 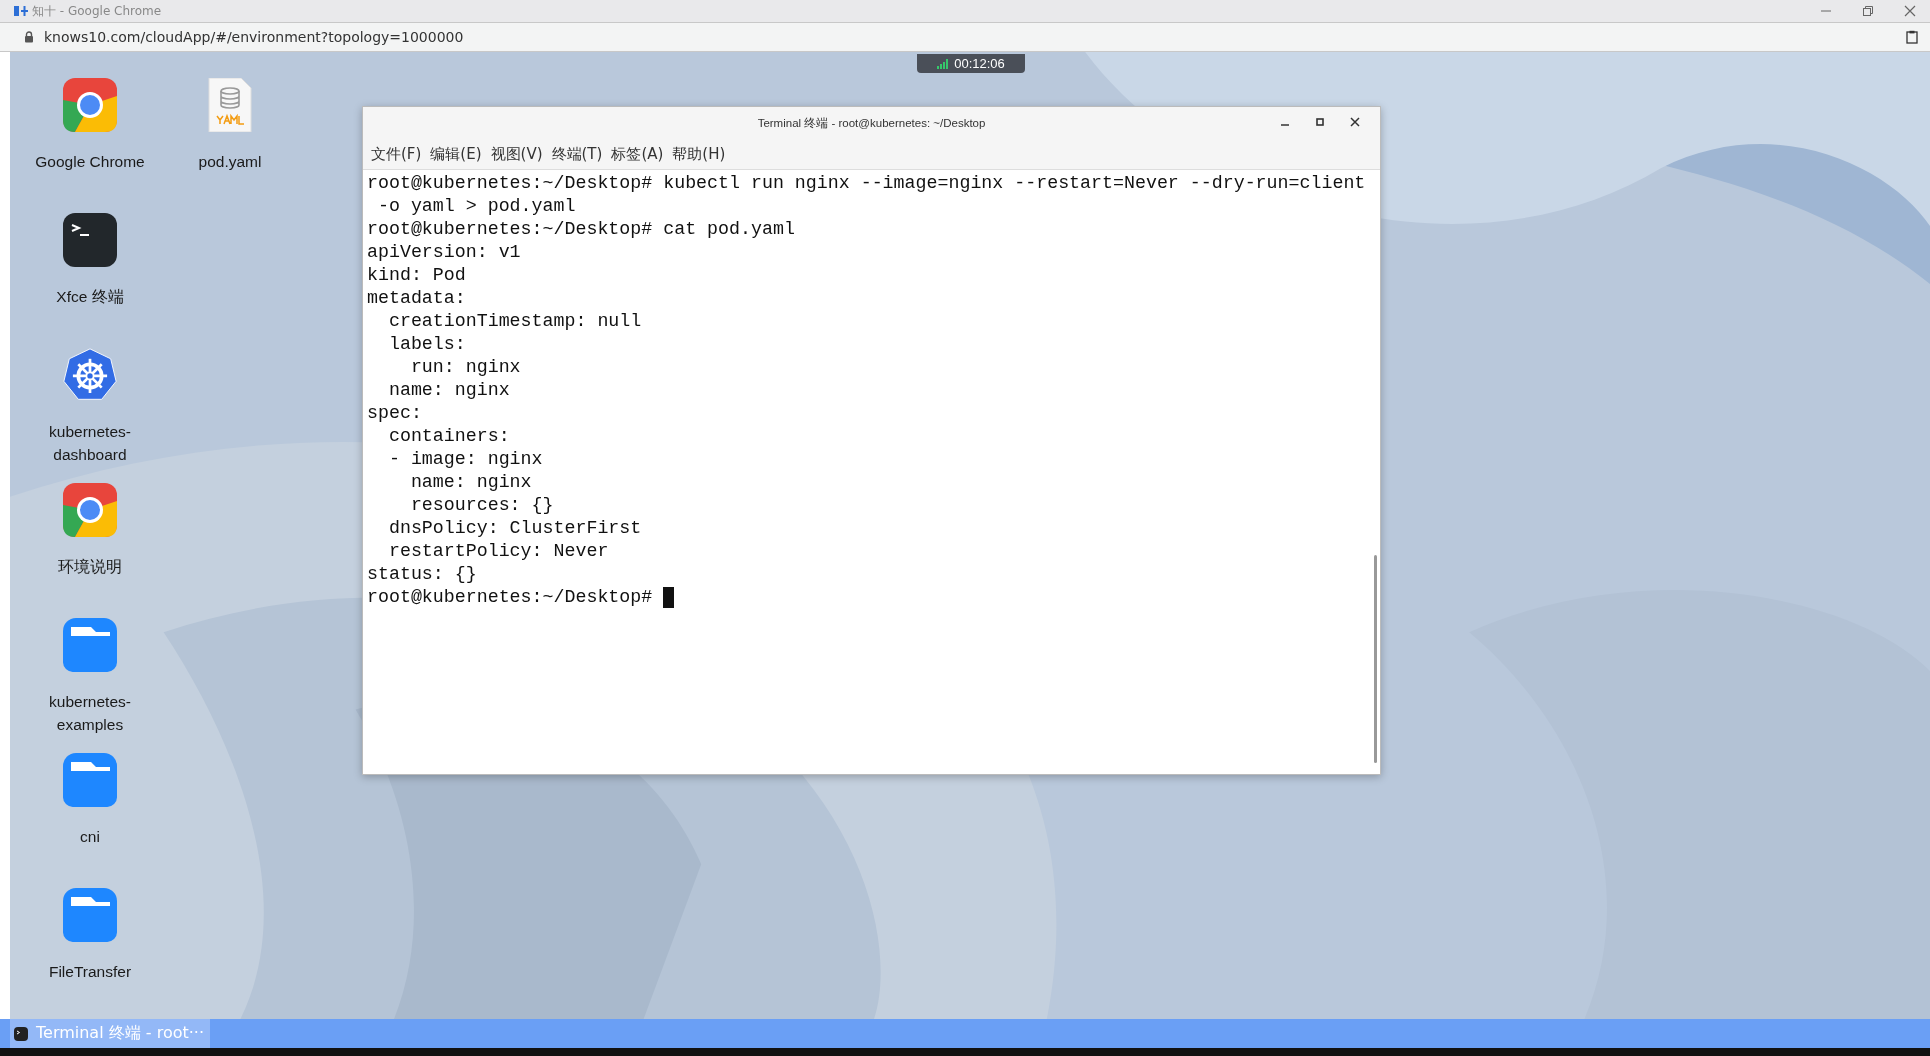 What do you see at coordinates (448, 436) in the screenshot?
I see `terminal-line: containers:` at bounding box center [448, 436].